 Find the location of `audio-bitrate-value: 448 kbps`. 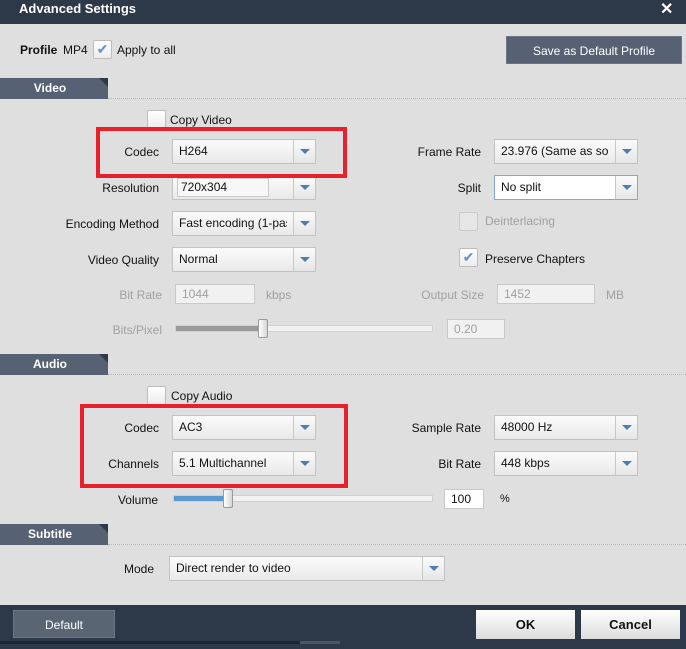

audio-bitrate-value: 448 kbps is located at coordinates (525, 463).